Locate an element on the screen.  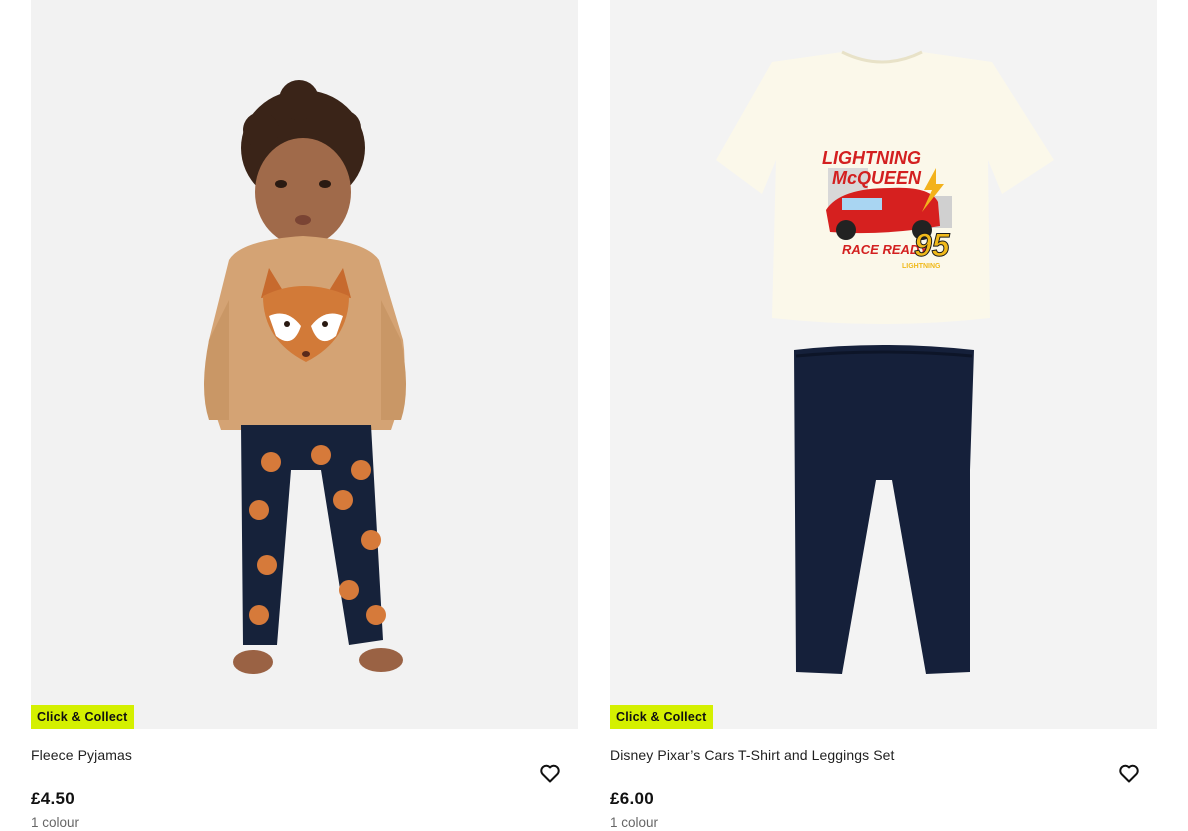
product-price: £6.00 is located at coordinates (632, 798).